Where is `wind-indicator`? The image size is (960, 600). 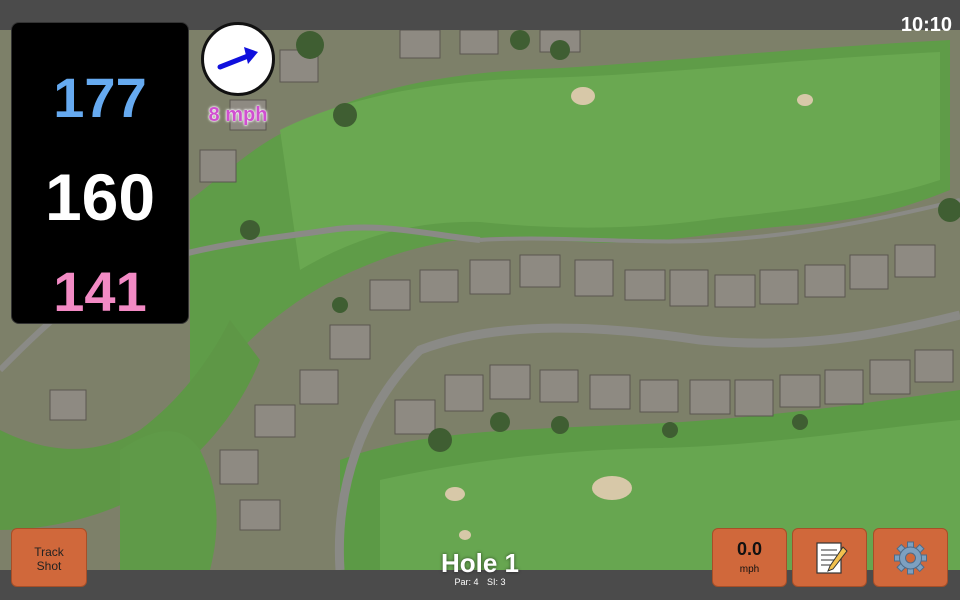 wind-indicator is located at coordinates (238, 59).